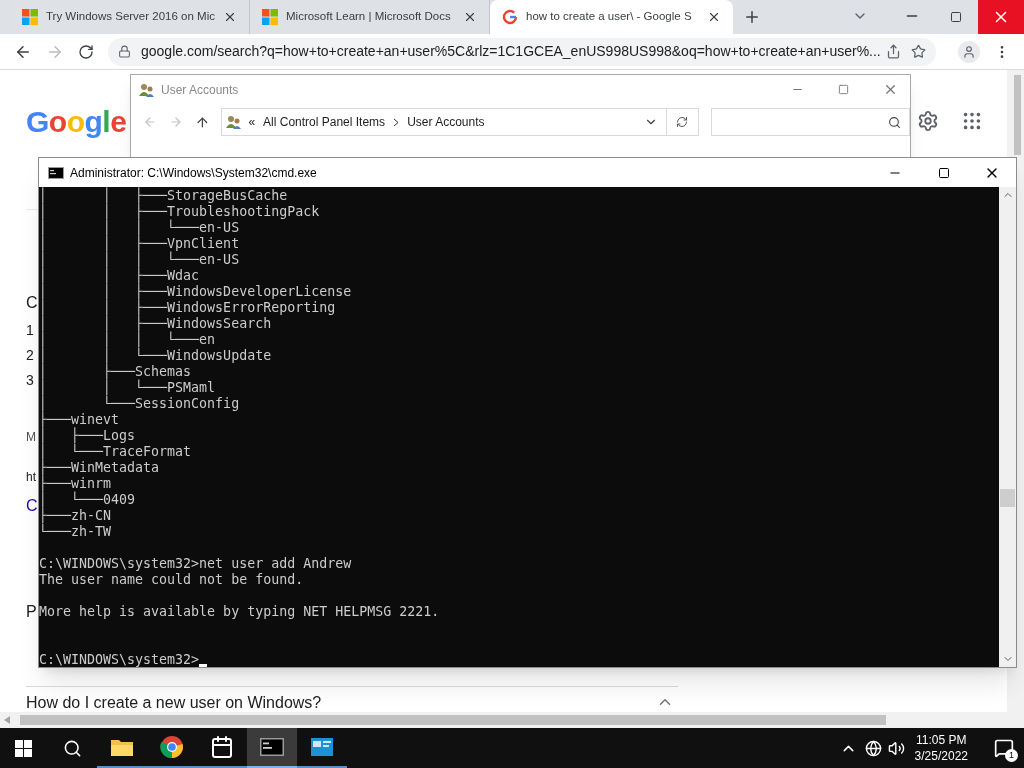 The width and height of the screenshot is (1024, 768). I want to click on window-title: Administrator: C:\Windows\System32\cmd.exe, so click(193, 173).